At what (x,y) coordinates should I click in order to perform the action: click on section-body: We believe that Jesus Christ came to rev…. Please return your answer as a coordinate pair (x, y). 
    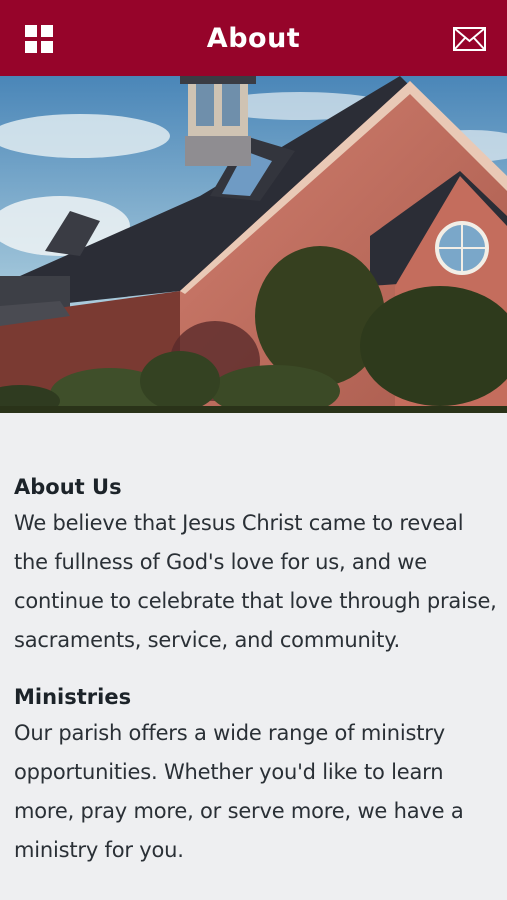
    Looking at the image, I should click on (255, 581).